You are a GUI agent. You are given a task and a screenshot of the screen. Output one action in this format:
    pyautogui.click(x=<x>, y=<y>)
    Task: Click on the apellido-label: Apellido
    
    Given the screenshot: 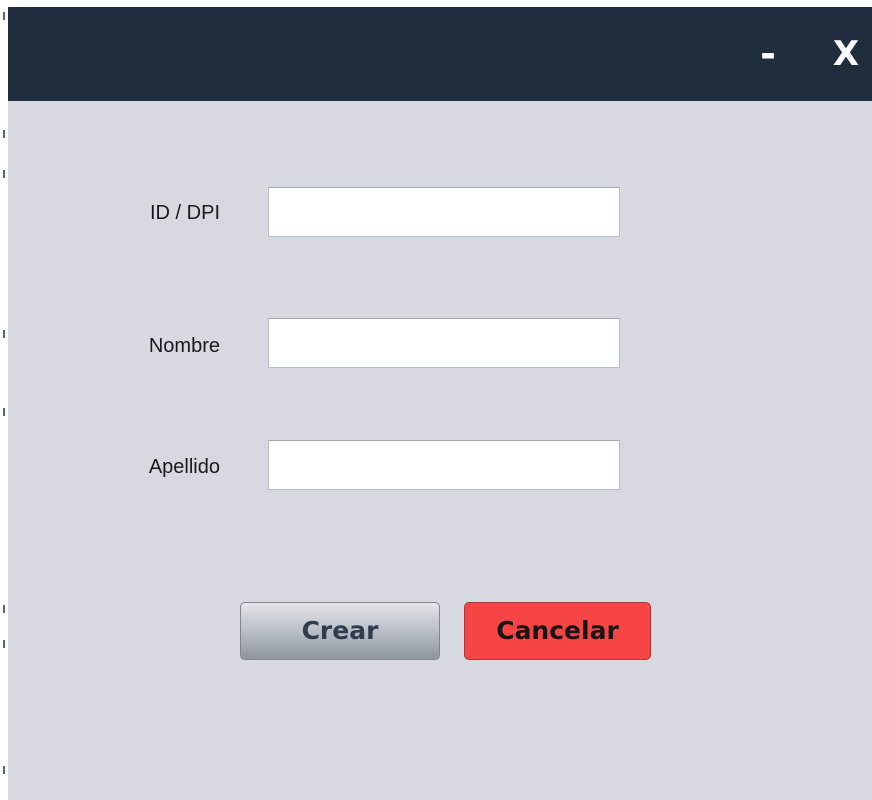 What is the action you would take?
    pyautogui.click(x=184, y=467)
    